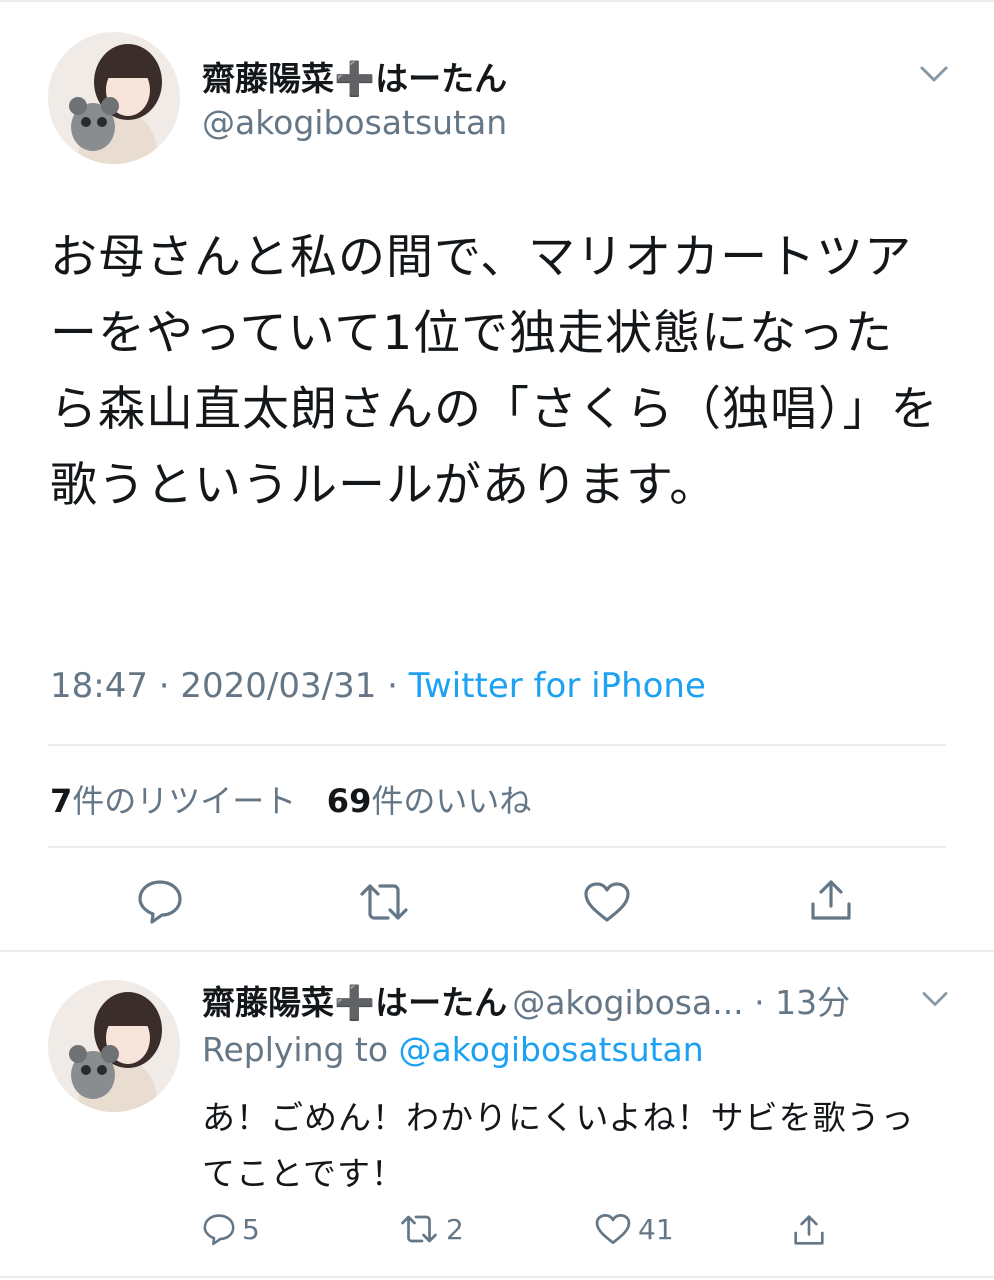  Describe the element at coordinates (497, 1277) in the screenshot. I see `bottom-divider` at that location.